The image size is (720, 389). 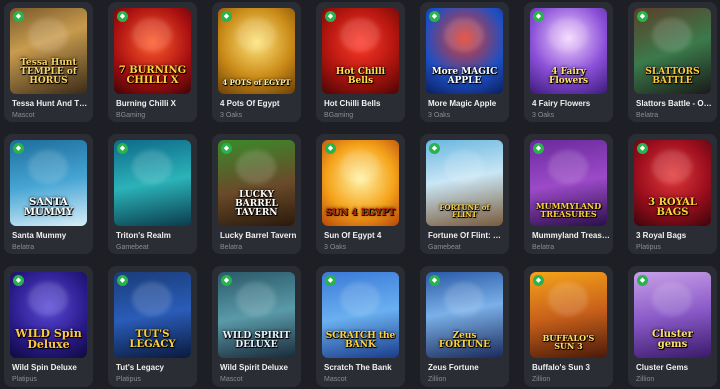 What do you see at coordinates (464, 315) in the screenshot?
I see `game-thumbnail: Zeus FORTUNE ◆` at bounding box center [464, 315].